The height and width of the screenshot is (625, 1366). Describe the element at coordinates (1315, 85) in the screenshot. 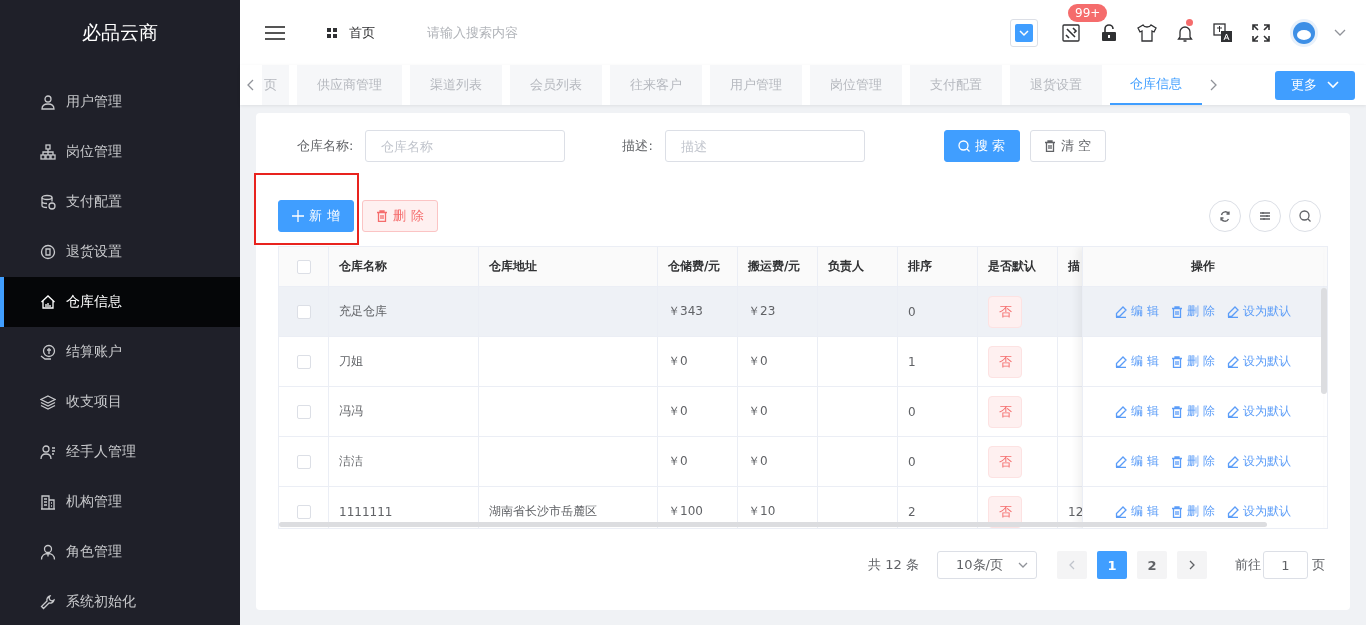

I see `more-button: 更多` at that location.